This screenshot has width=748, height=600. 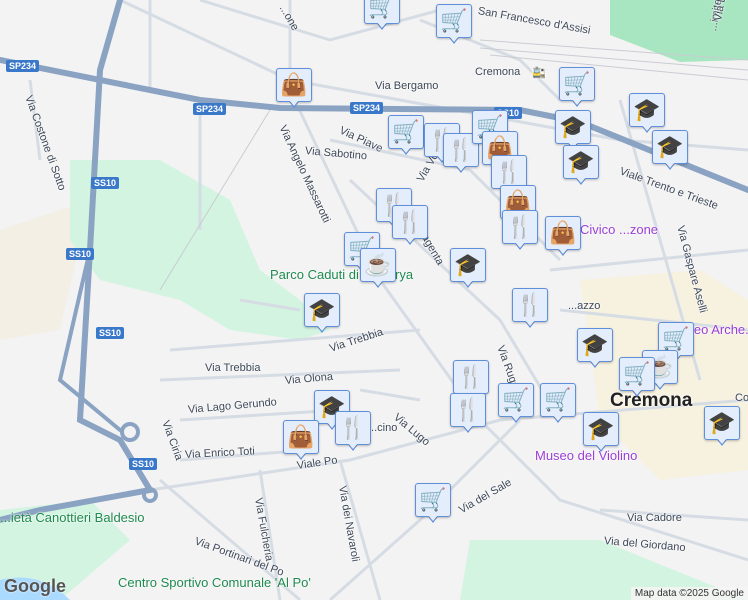 I want to click on street-label: Via Trebbia, so click(x=233, y=368).